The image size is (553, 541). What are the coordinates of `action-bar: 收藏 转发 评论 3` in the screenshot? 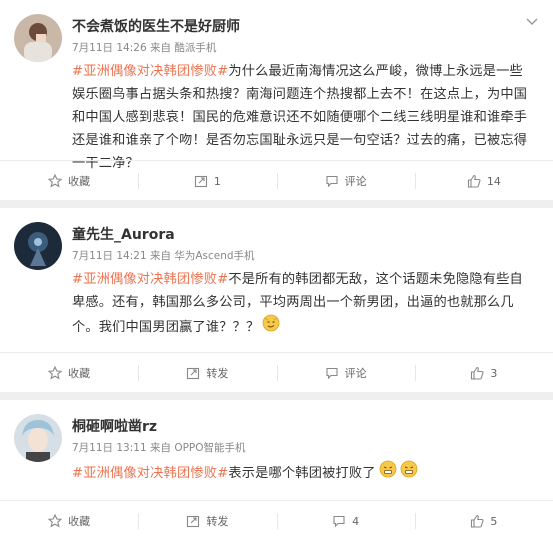 It's located at (276, 372).